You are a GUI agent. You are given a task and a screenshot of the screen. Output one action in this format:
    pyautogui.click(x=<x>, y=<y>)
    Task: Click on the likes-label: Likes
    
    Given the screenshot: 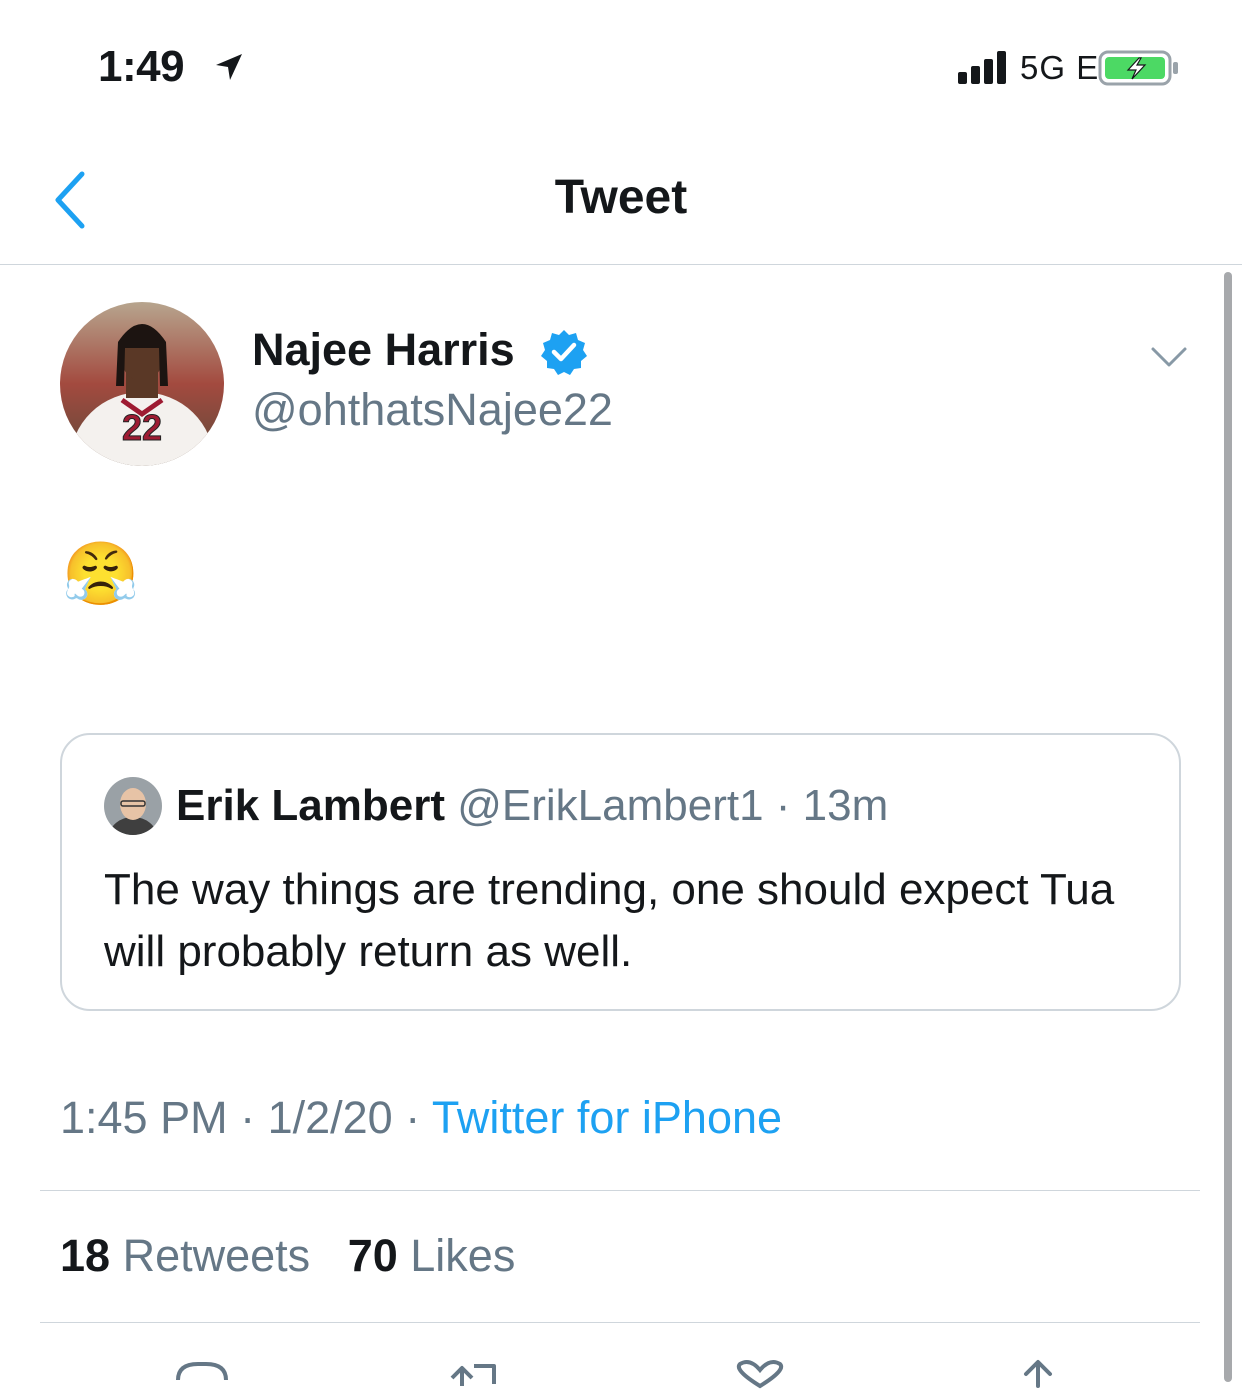 What is the action you would take?
    pyautogui.click(x=463, y=1255)
    